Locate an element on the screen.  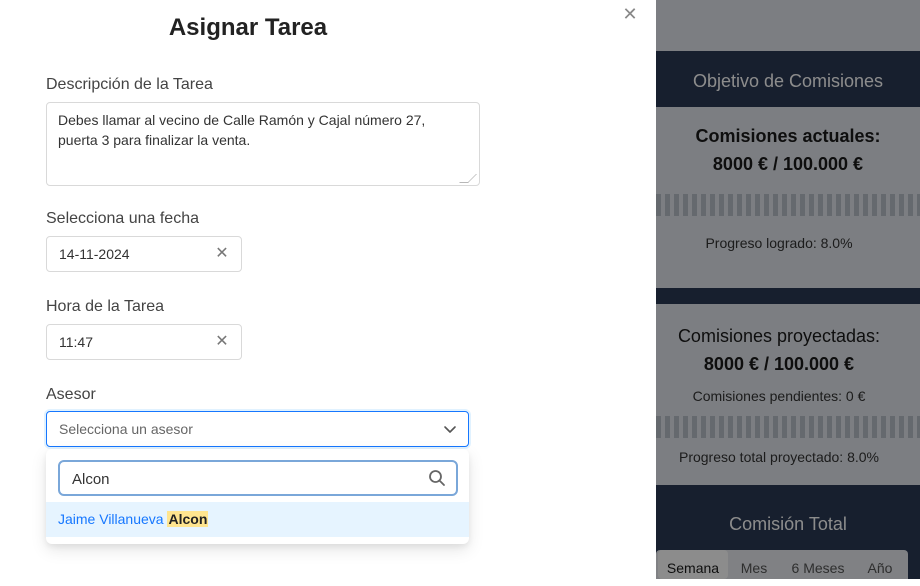
advisor-select: Selecciona un asesor is located at coordinates (257, 429).